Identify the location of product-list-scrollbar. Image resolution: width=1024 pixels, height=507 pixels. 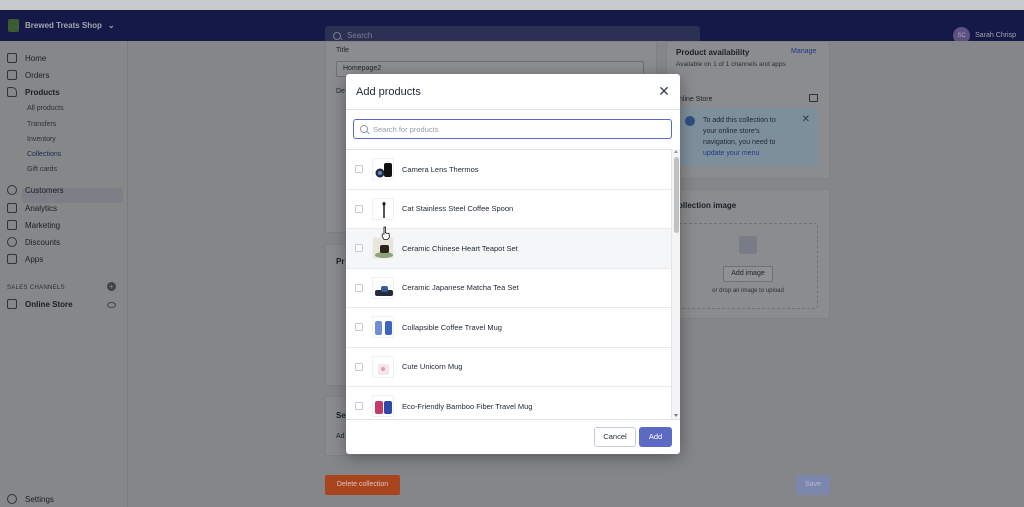
(675, 284).